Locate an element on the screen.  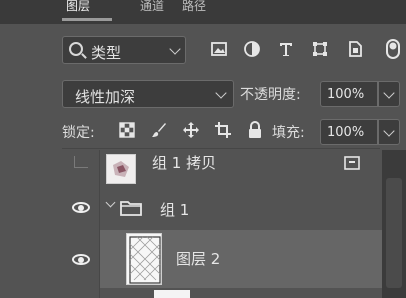
tab-channels: 通道 is located at coordinates (152, 8).